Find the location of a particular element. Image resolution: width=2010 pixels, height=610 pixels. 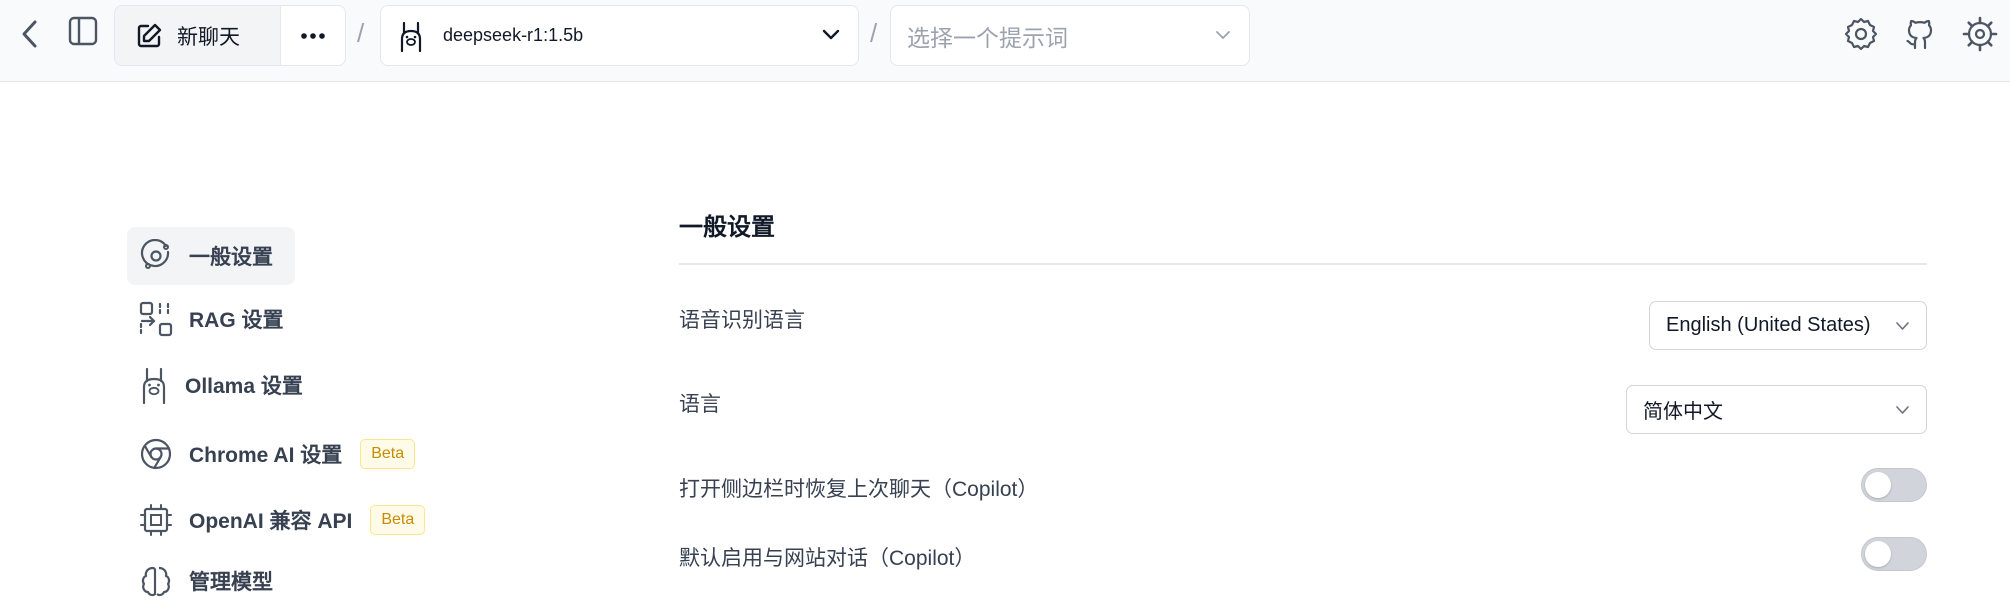

setting-label-restore-last-chat: 打开侧边栏时恢复上次聊天（Copilot） is located at coordinates (859, 489).